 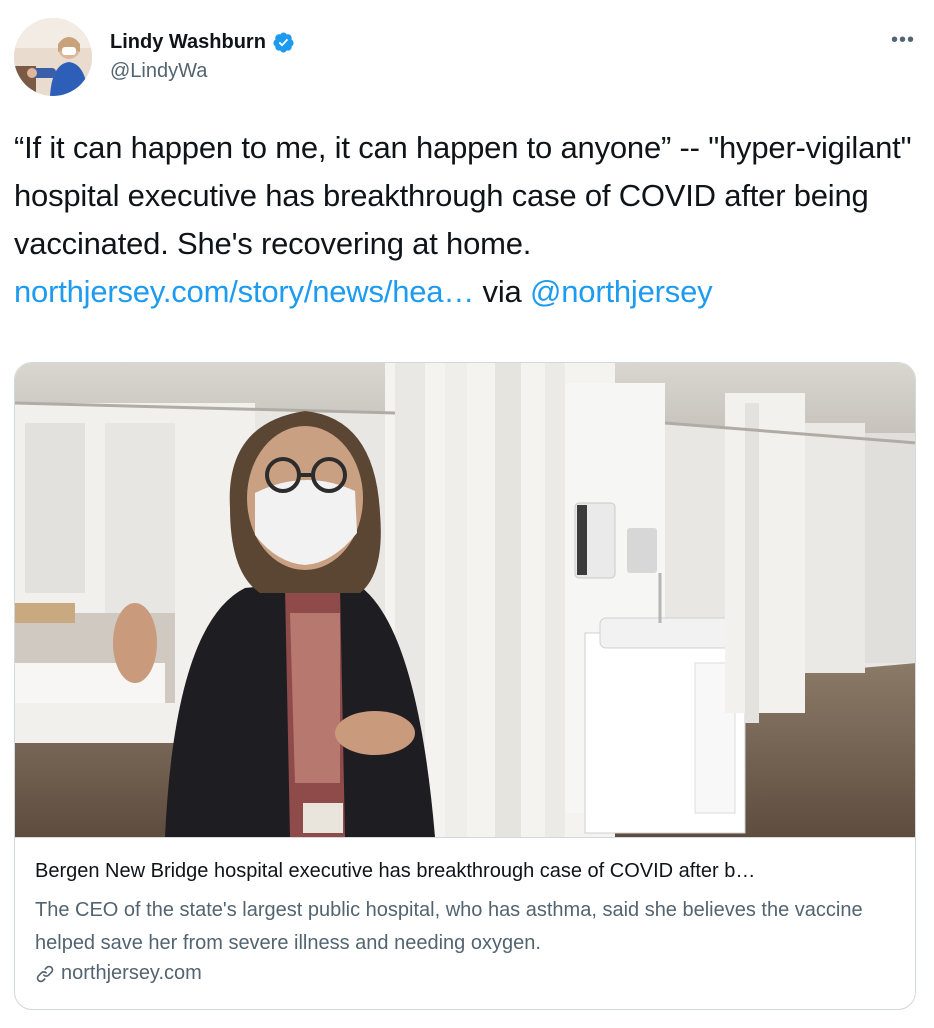 I want to click on profile-photo-icon, so click(x=53, y=57).